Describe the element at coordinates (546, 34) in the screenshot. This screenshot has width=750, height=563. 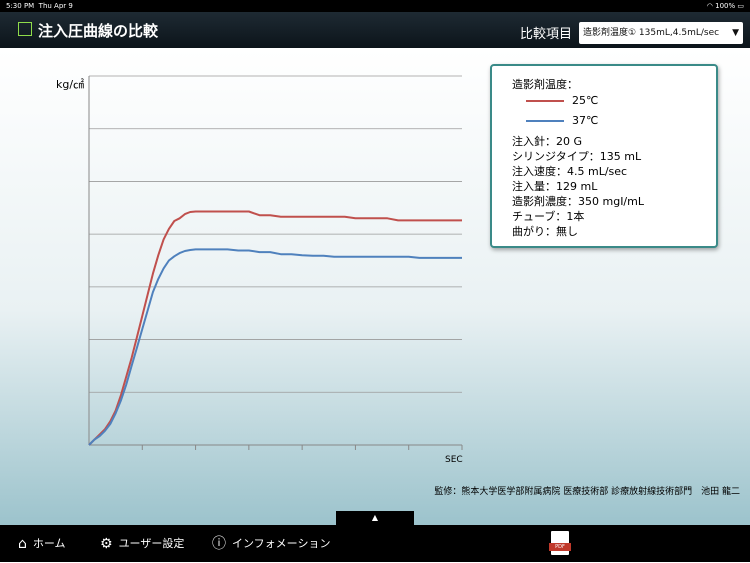
I see `compare-item-label: 比較項目` at that location.